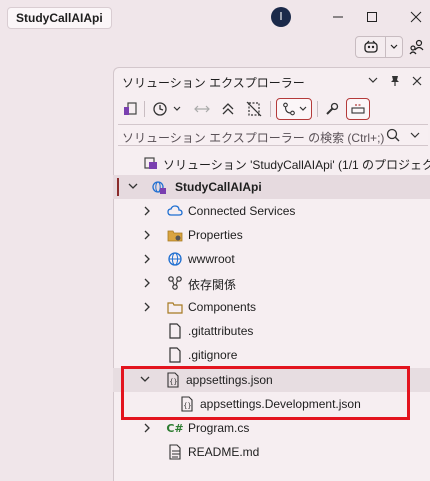 The height and width of the screenshot is (481, 430). I want to click on panel-header: ソリューション エクスプローラー, so click(272, 81).